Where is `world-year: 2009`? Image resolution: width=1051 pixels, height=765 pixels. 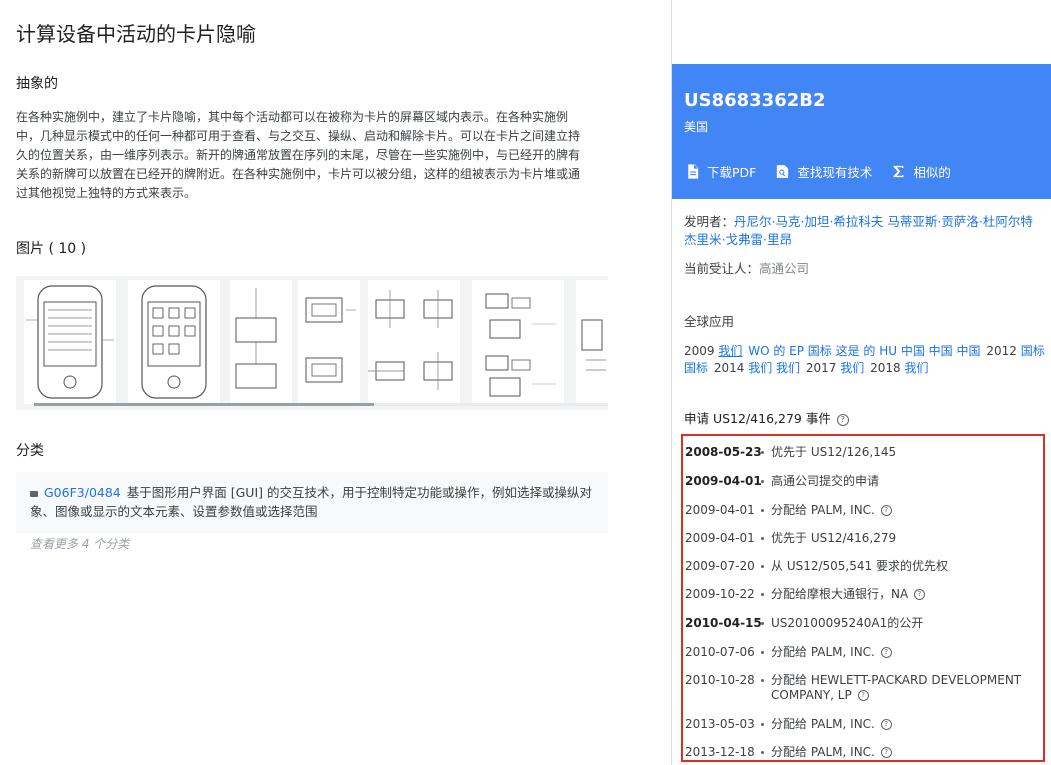 world-year: 2009 is located at coordinates (699, 351).